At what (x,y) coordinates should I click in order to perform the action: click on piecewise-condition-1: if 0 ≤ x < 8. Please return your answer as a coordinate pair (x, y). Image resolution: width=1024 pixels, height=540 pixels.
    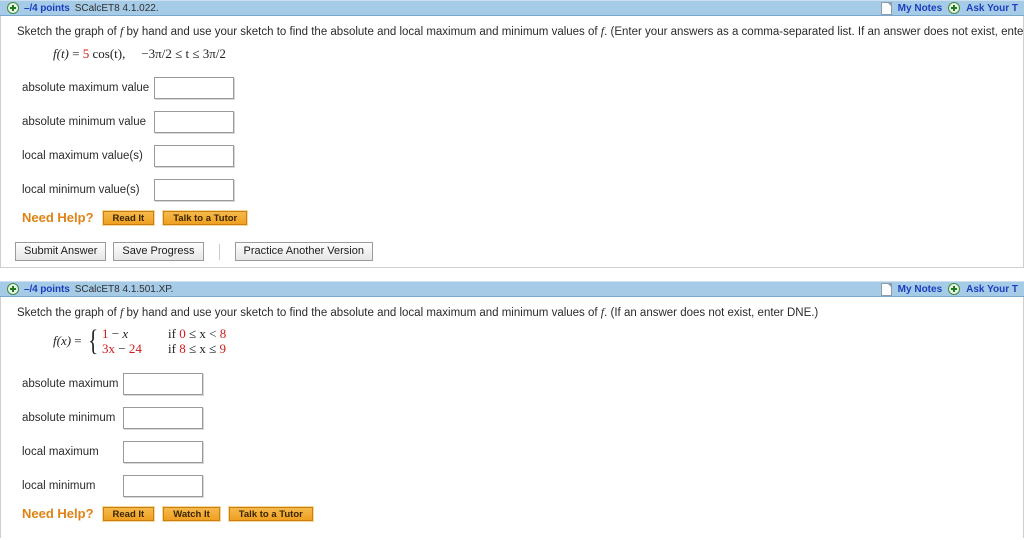
    Looking at the image, I should click on (197, 334).